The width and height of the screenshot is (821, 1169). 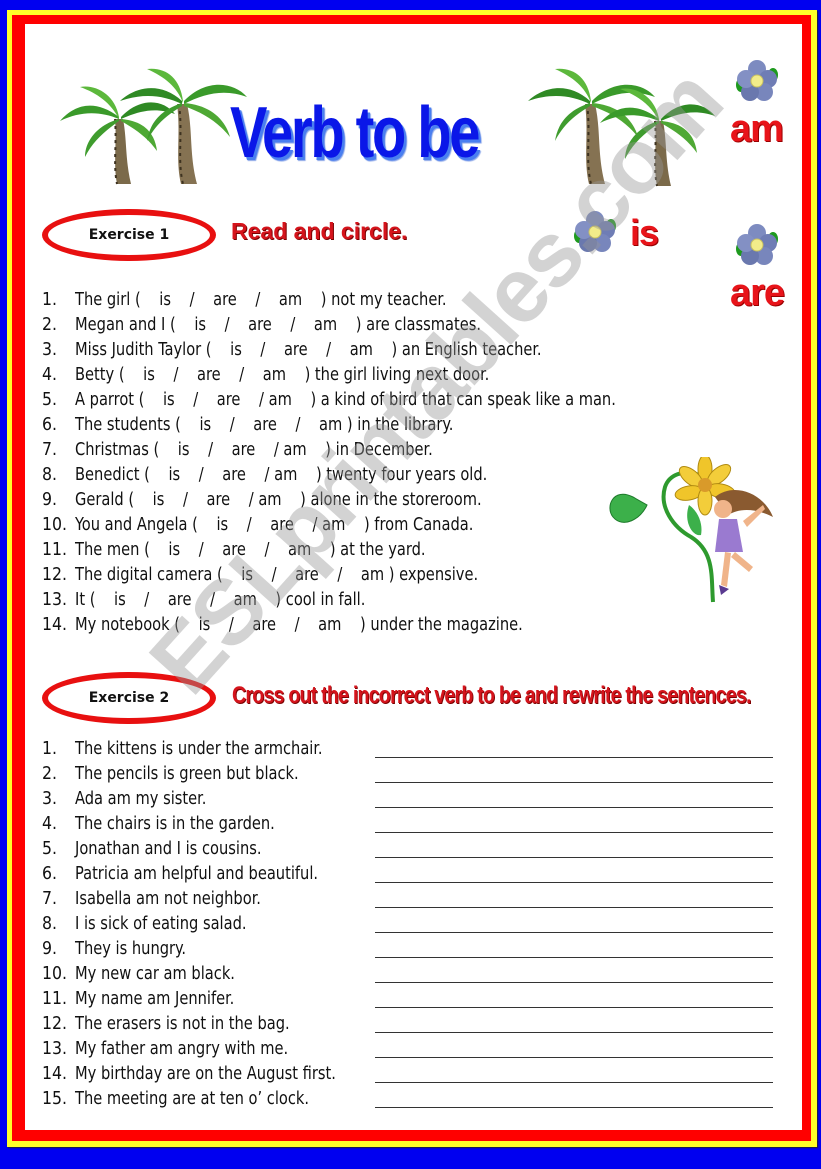 I want to click on list-item: 8. I is sick of eating salad., so click(x=144, y=924).